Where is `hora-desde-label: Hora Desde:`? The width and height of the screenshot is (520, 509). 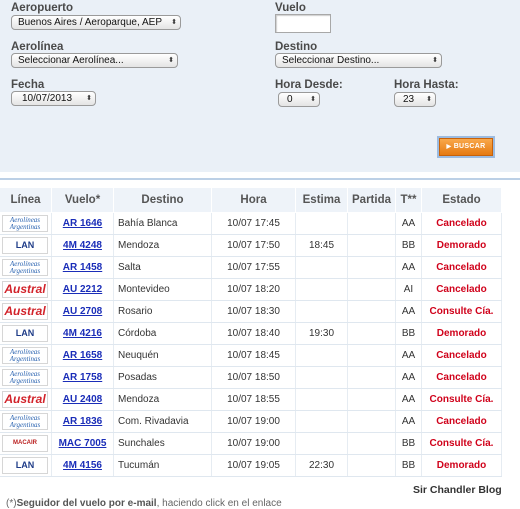 hora-desde-label: Hora Desde: is located at coordinates (309, 85).